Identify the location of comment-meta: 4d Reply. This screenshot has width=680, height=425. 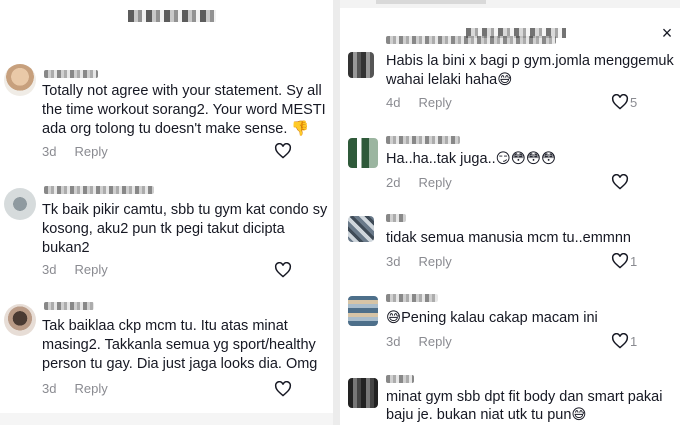
(419, 102).